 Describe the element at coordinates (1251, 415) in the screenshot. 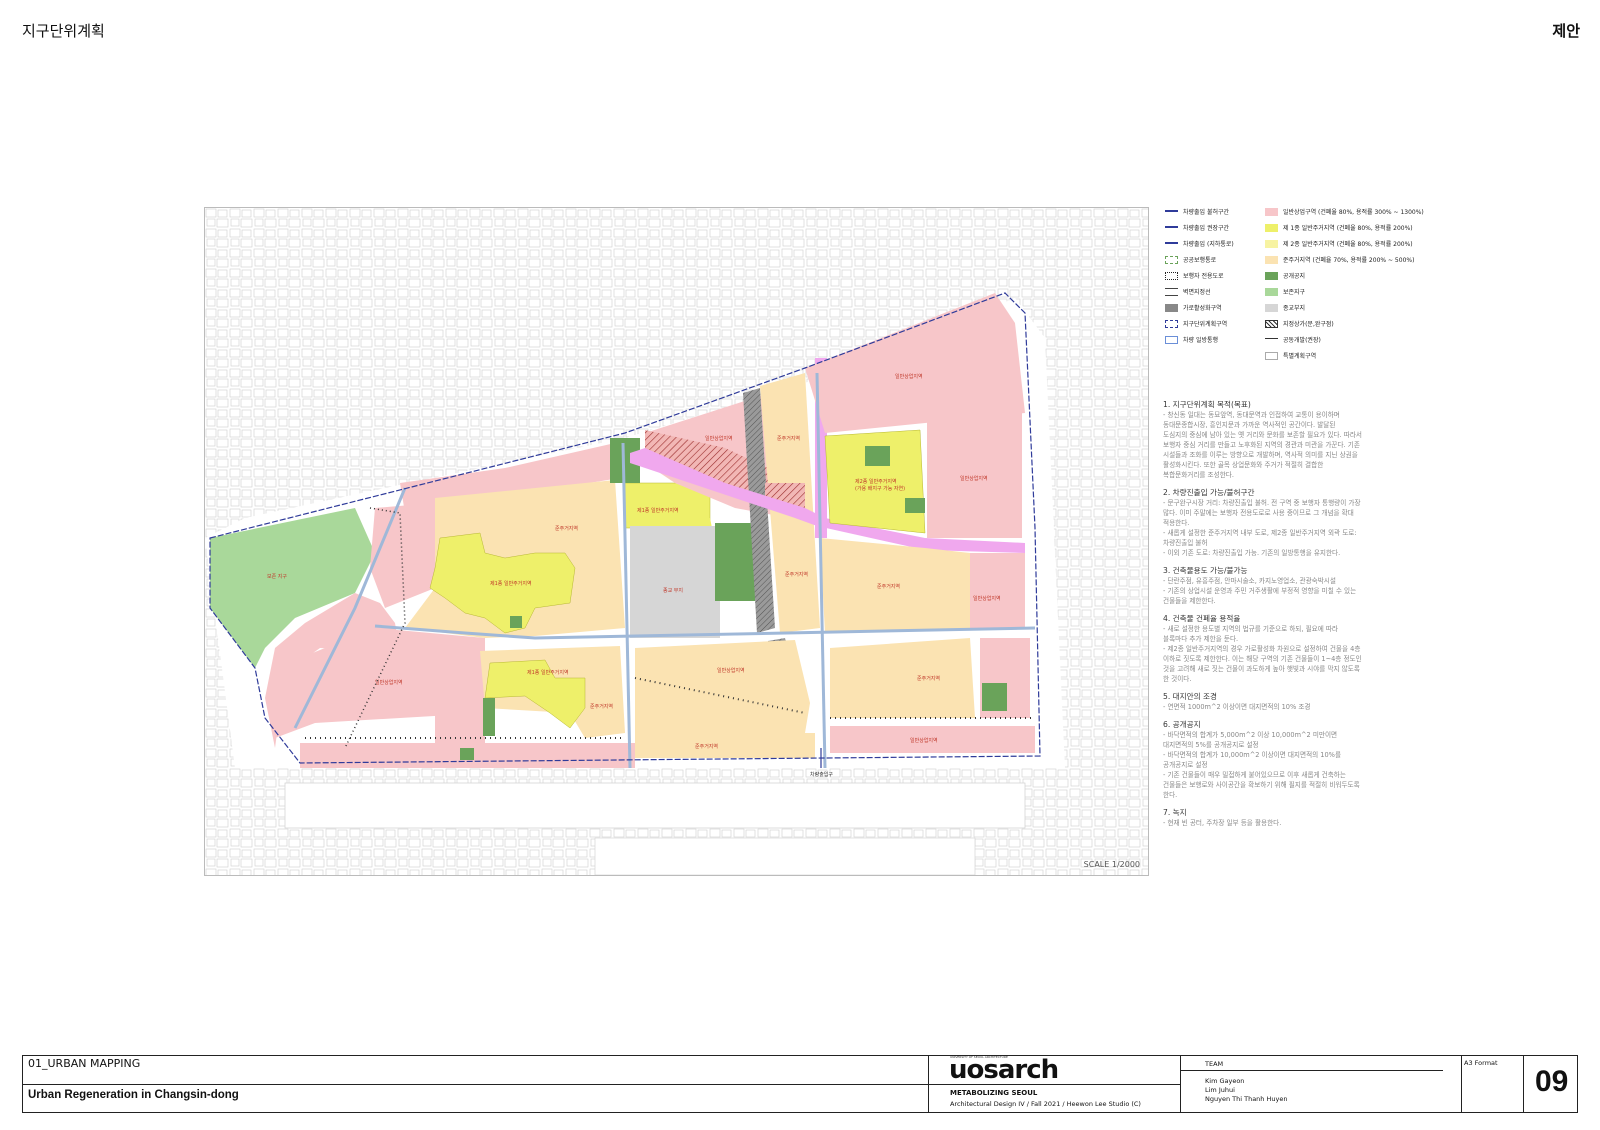

I see `note-line: - 창신동 일대는 동묘앞역, 동대문역과 인접하여 교통이 용이하며` at that location.